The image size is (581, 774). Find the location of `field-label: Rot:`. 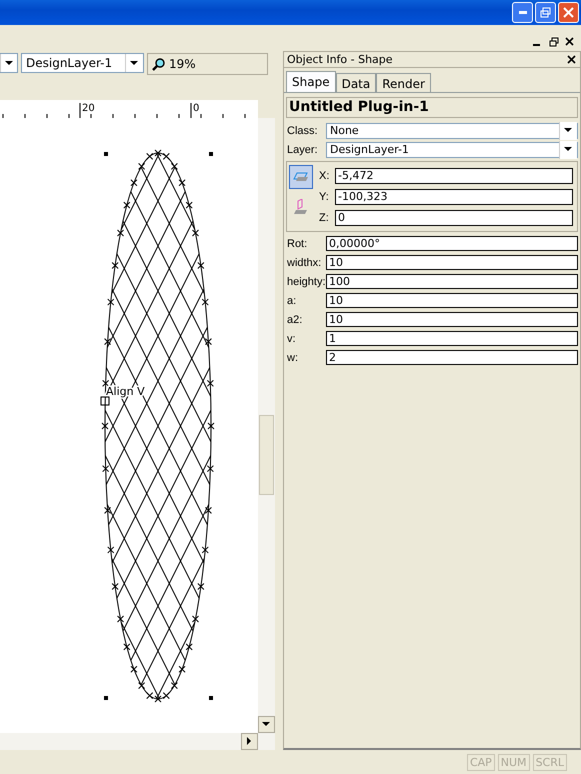

field-label: Rot: is located at coordinates (297, 244).